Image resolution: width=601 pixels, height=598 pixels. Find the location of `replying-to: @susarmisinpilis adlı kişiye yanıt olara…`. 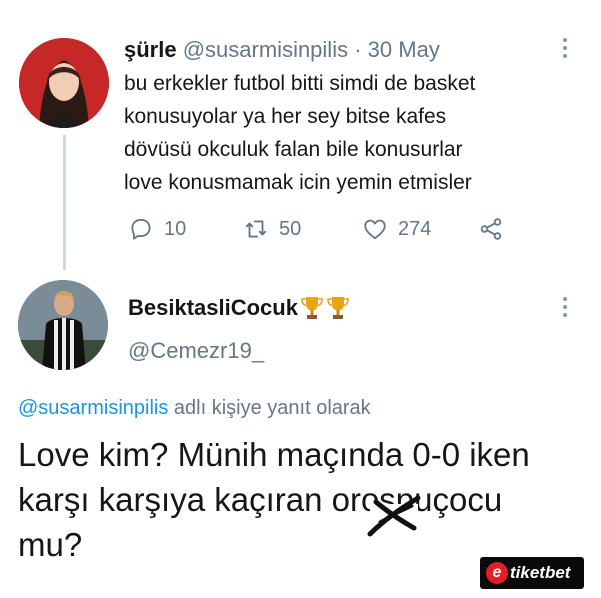

replying-to: @susarmisinpilis adlı kişiye yanıt olara… is located at coordinates (194, 408).